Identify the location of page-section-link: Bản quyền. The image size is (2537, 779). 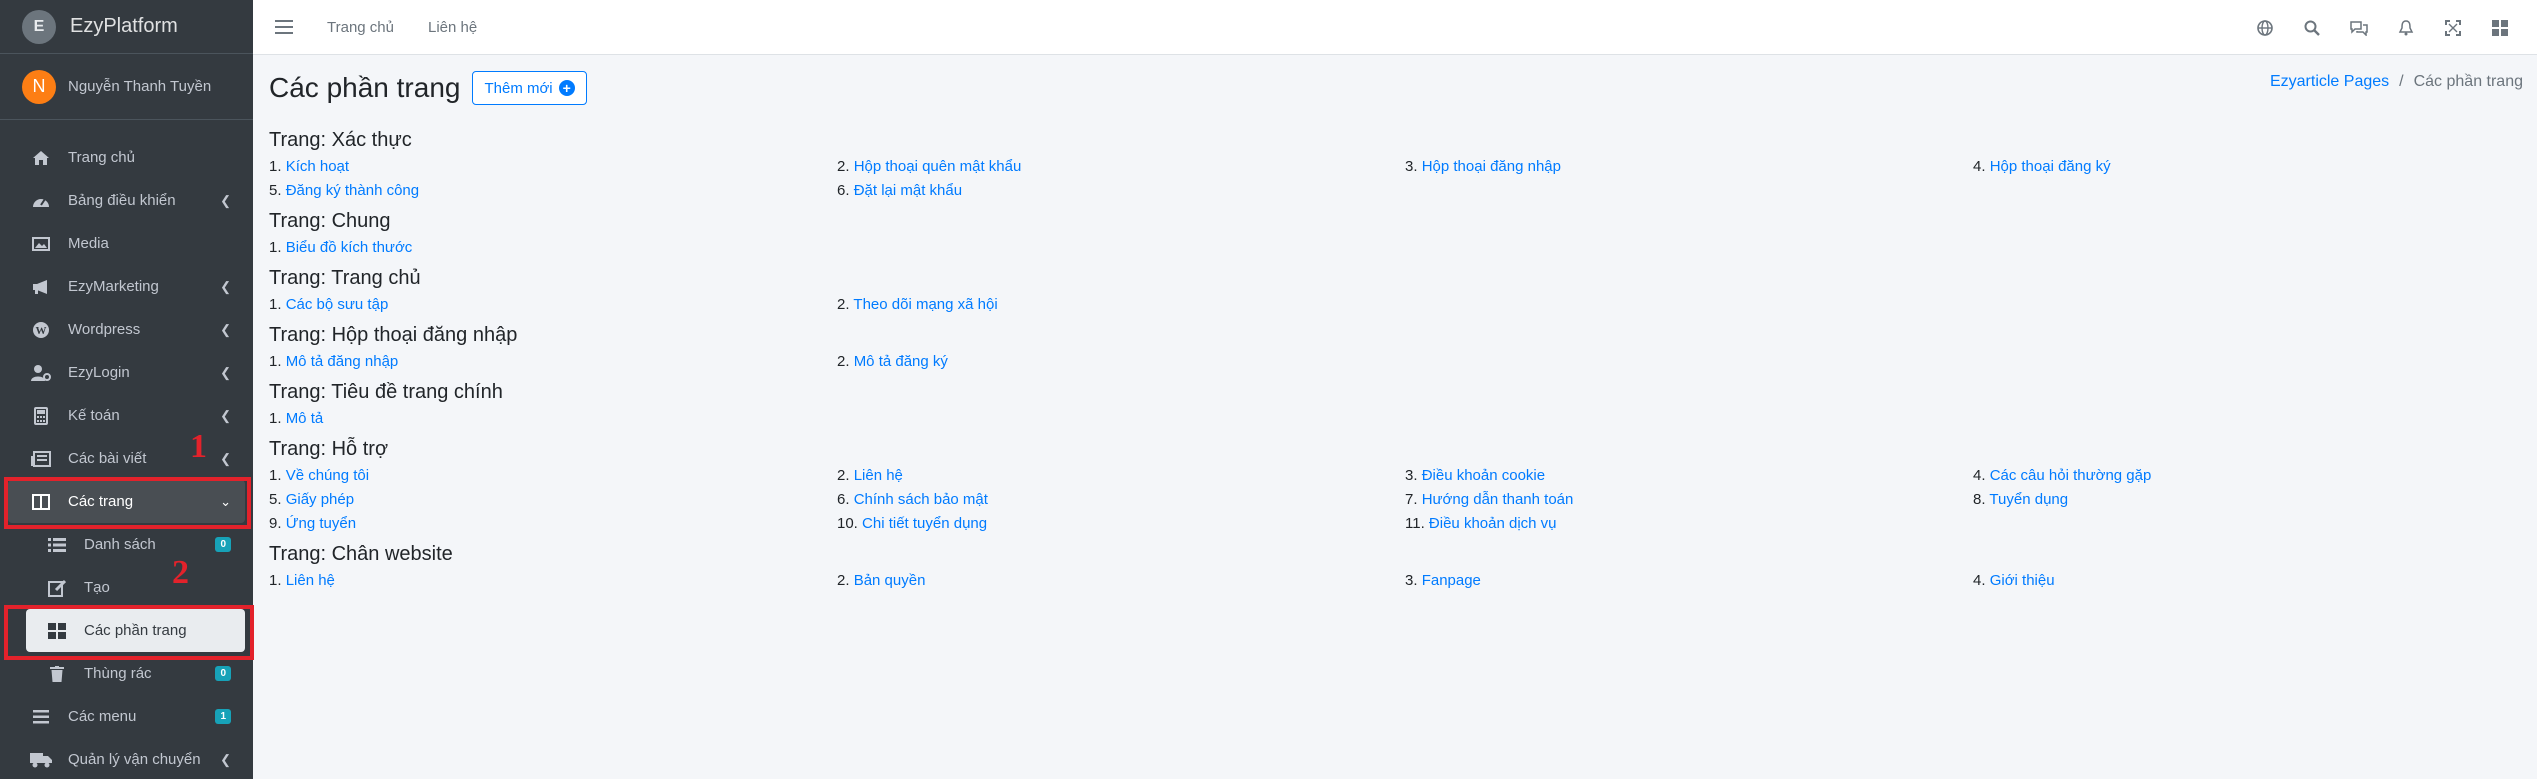
(890, 580).